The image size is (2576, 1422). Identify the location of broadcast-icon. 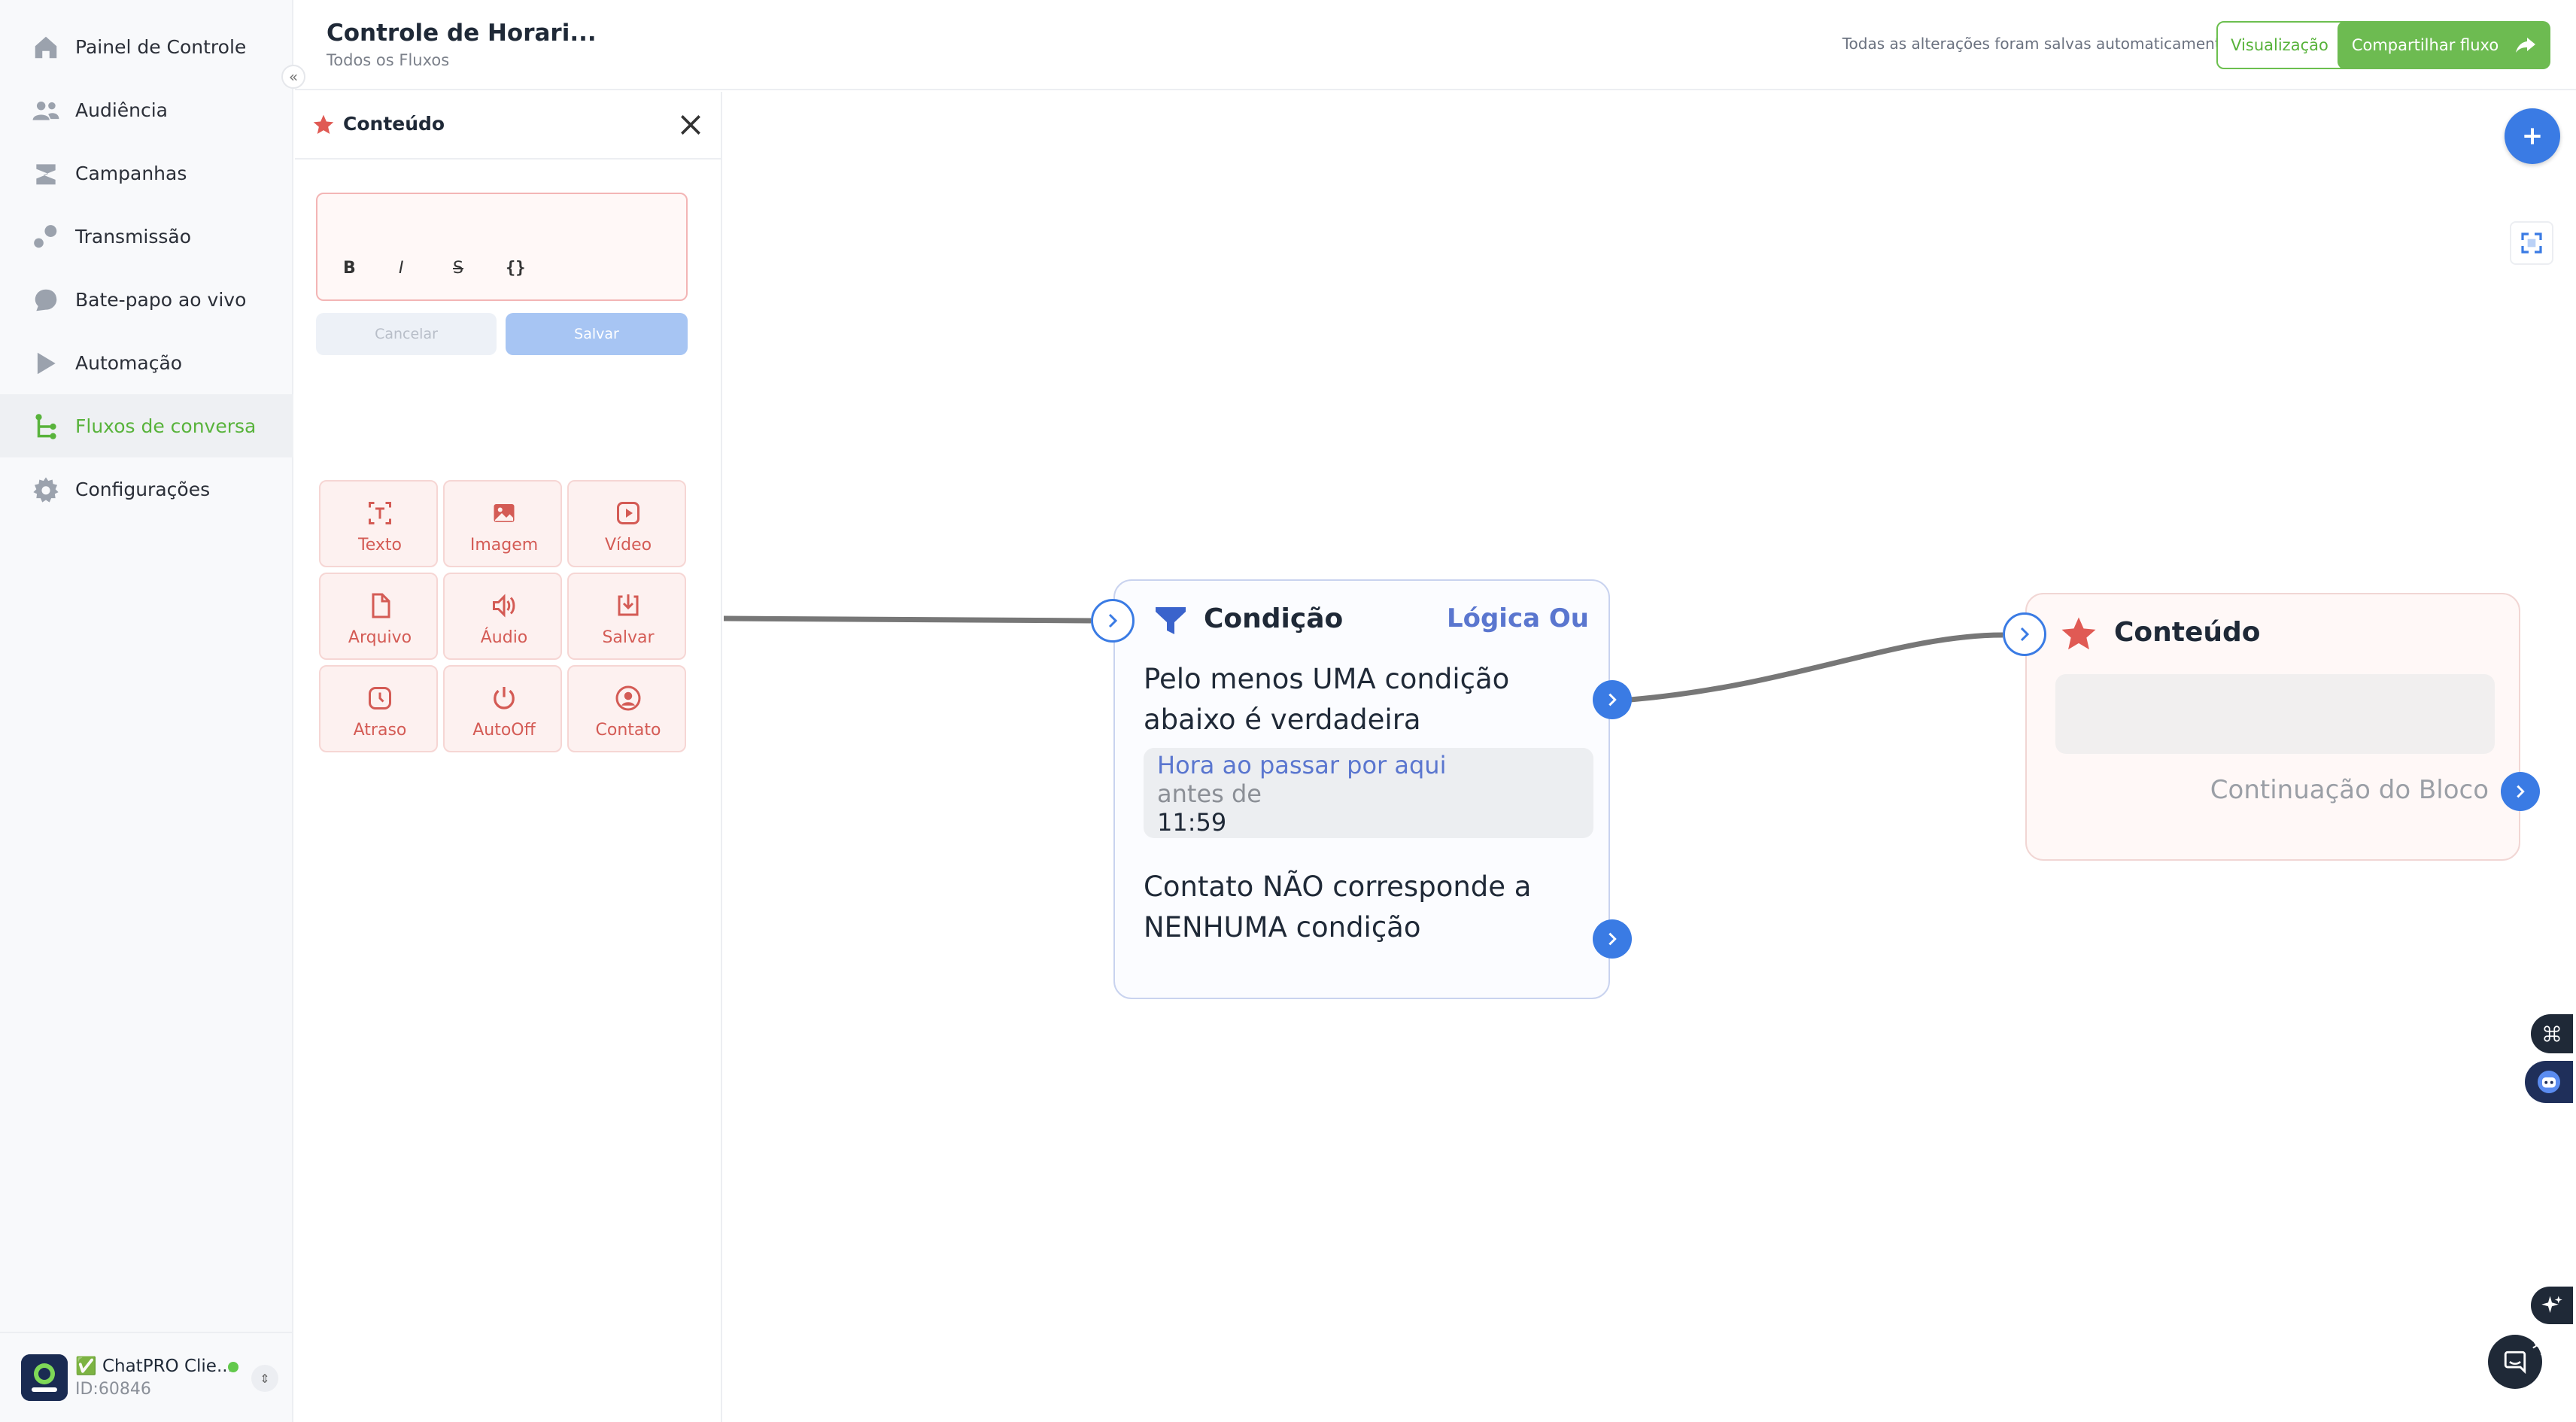
(45, 236).